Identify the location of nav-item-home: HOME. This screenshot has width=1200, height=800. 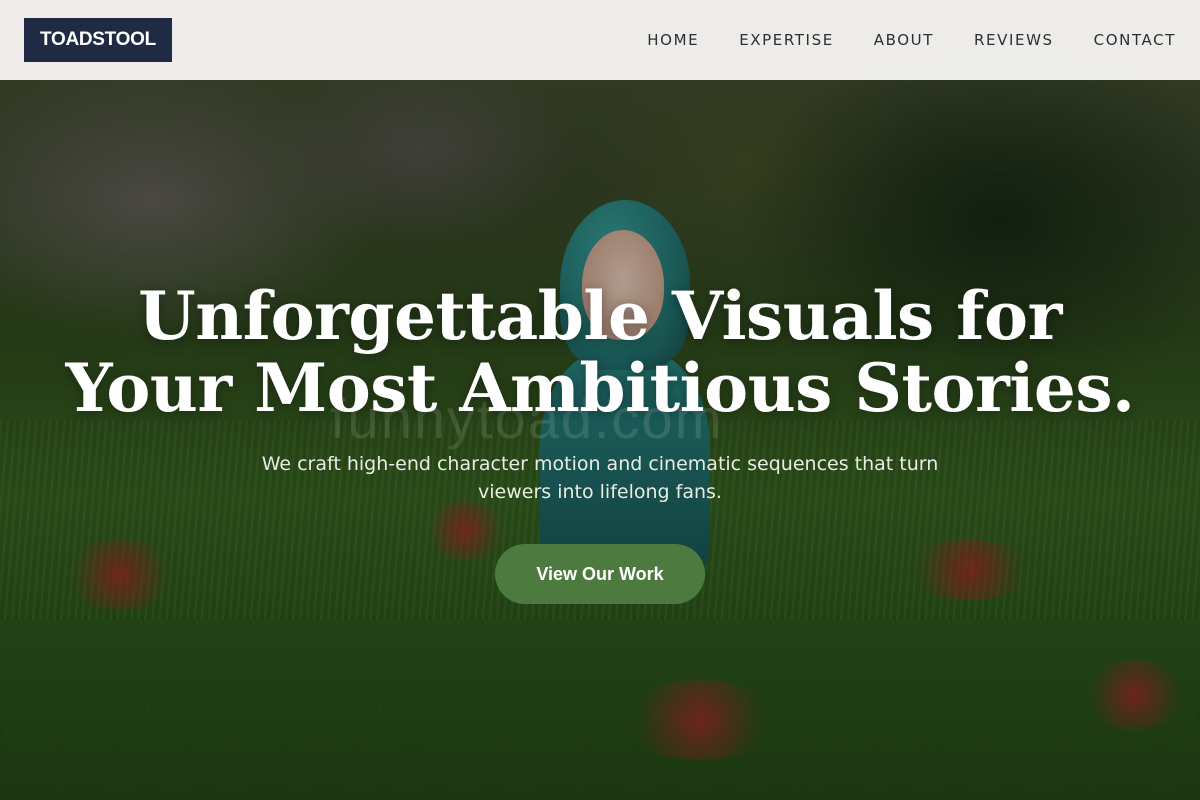
(673, 40).